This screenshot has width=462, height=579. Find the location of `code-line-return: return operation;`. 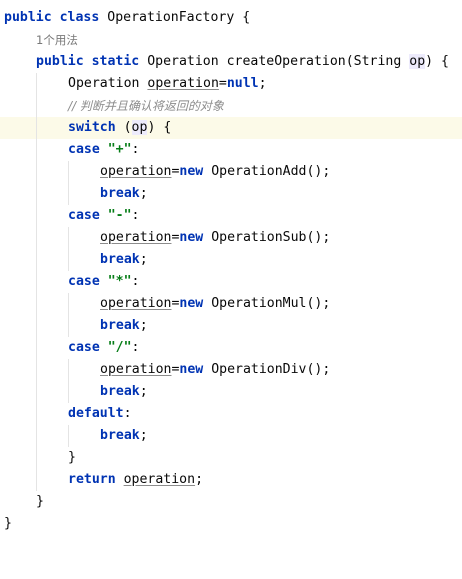

code-line-return: return operation; is located at coordinates (231, 480).